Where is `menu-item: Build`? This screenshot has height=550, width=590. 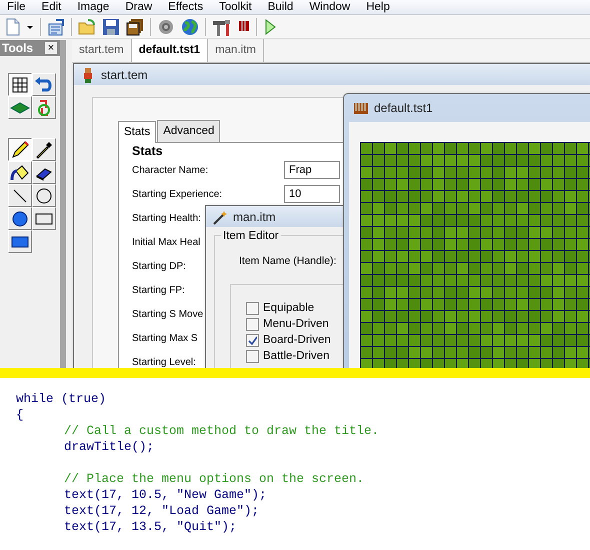
menu-item: Build is located at coordinates (281, 7).